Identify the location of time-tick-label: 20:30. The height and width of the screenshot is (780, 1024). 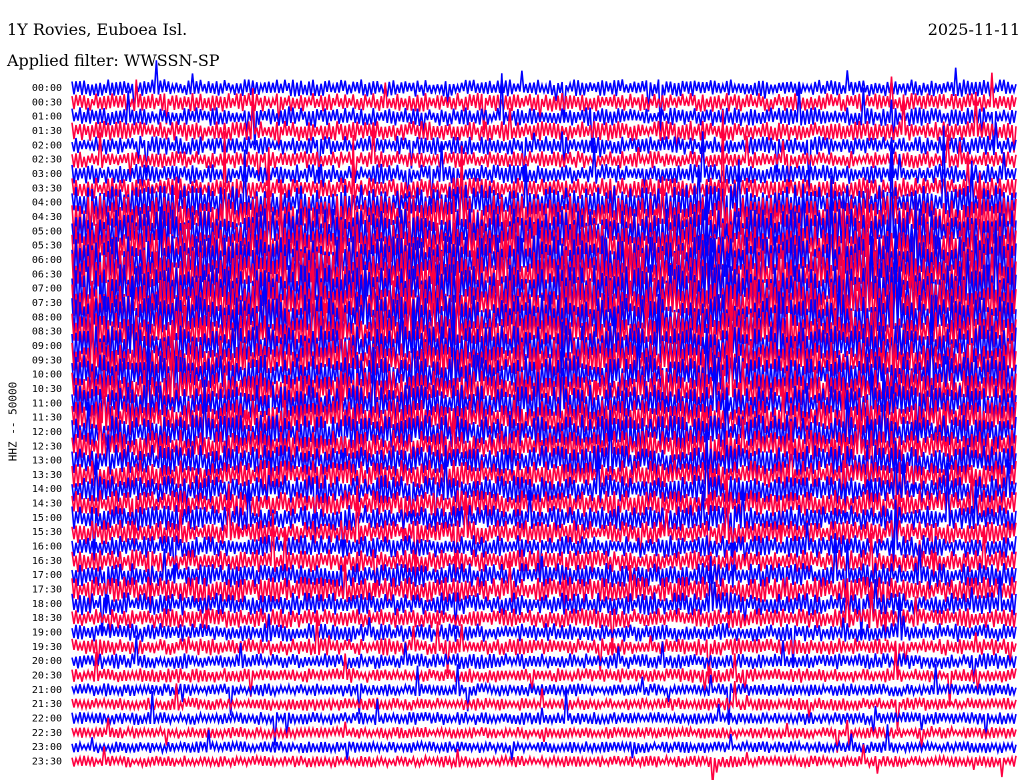
(47, 676).